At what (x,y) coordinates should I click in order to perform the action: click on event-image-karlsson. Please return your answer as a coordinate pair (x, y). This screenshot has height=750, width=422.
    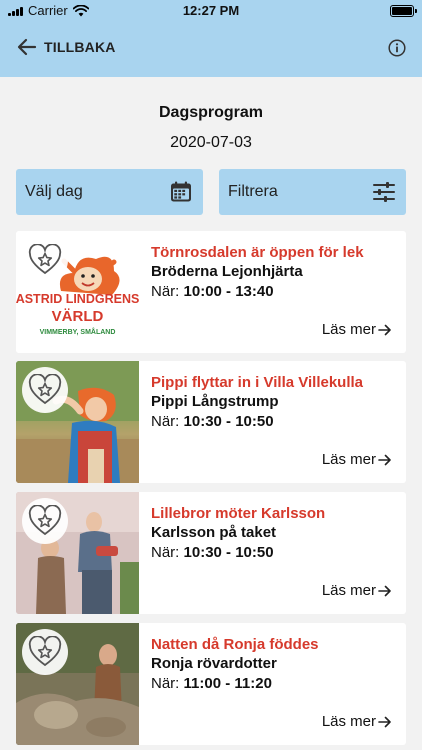
    Looking at the image, I should click on (77, 553).